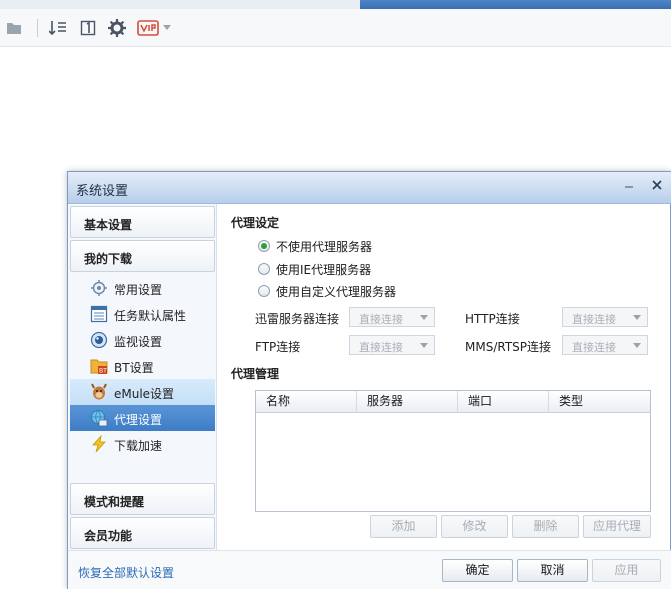 The width and height of the screenshot is (671, 589). Describe the element at coordinates (99, 366) in the screenshot. I see `bt-folder-icon: BT` at that location.